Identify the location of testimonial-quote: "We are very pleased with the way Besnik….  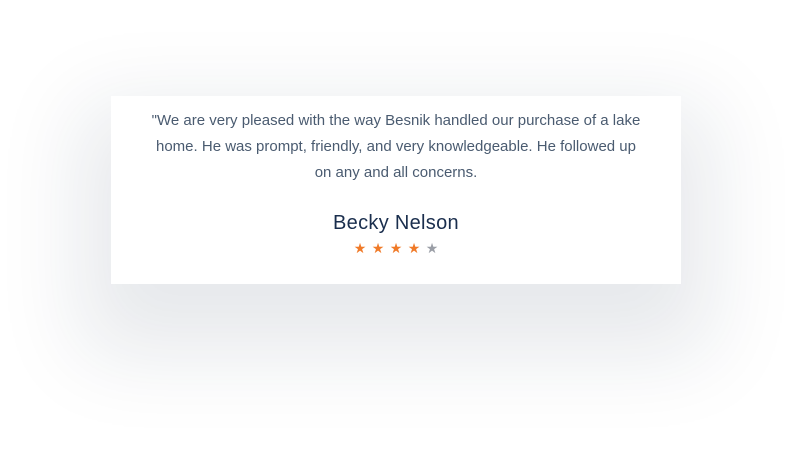
(396, 146).